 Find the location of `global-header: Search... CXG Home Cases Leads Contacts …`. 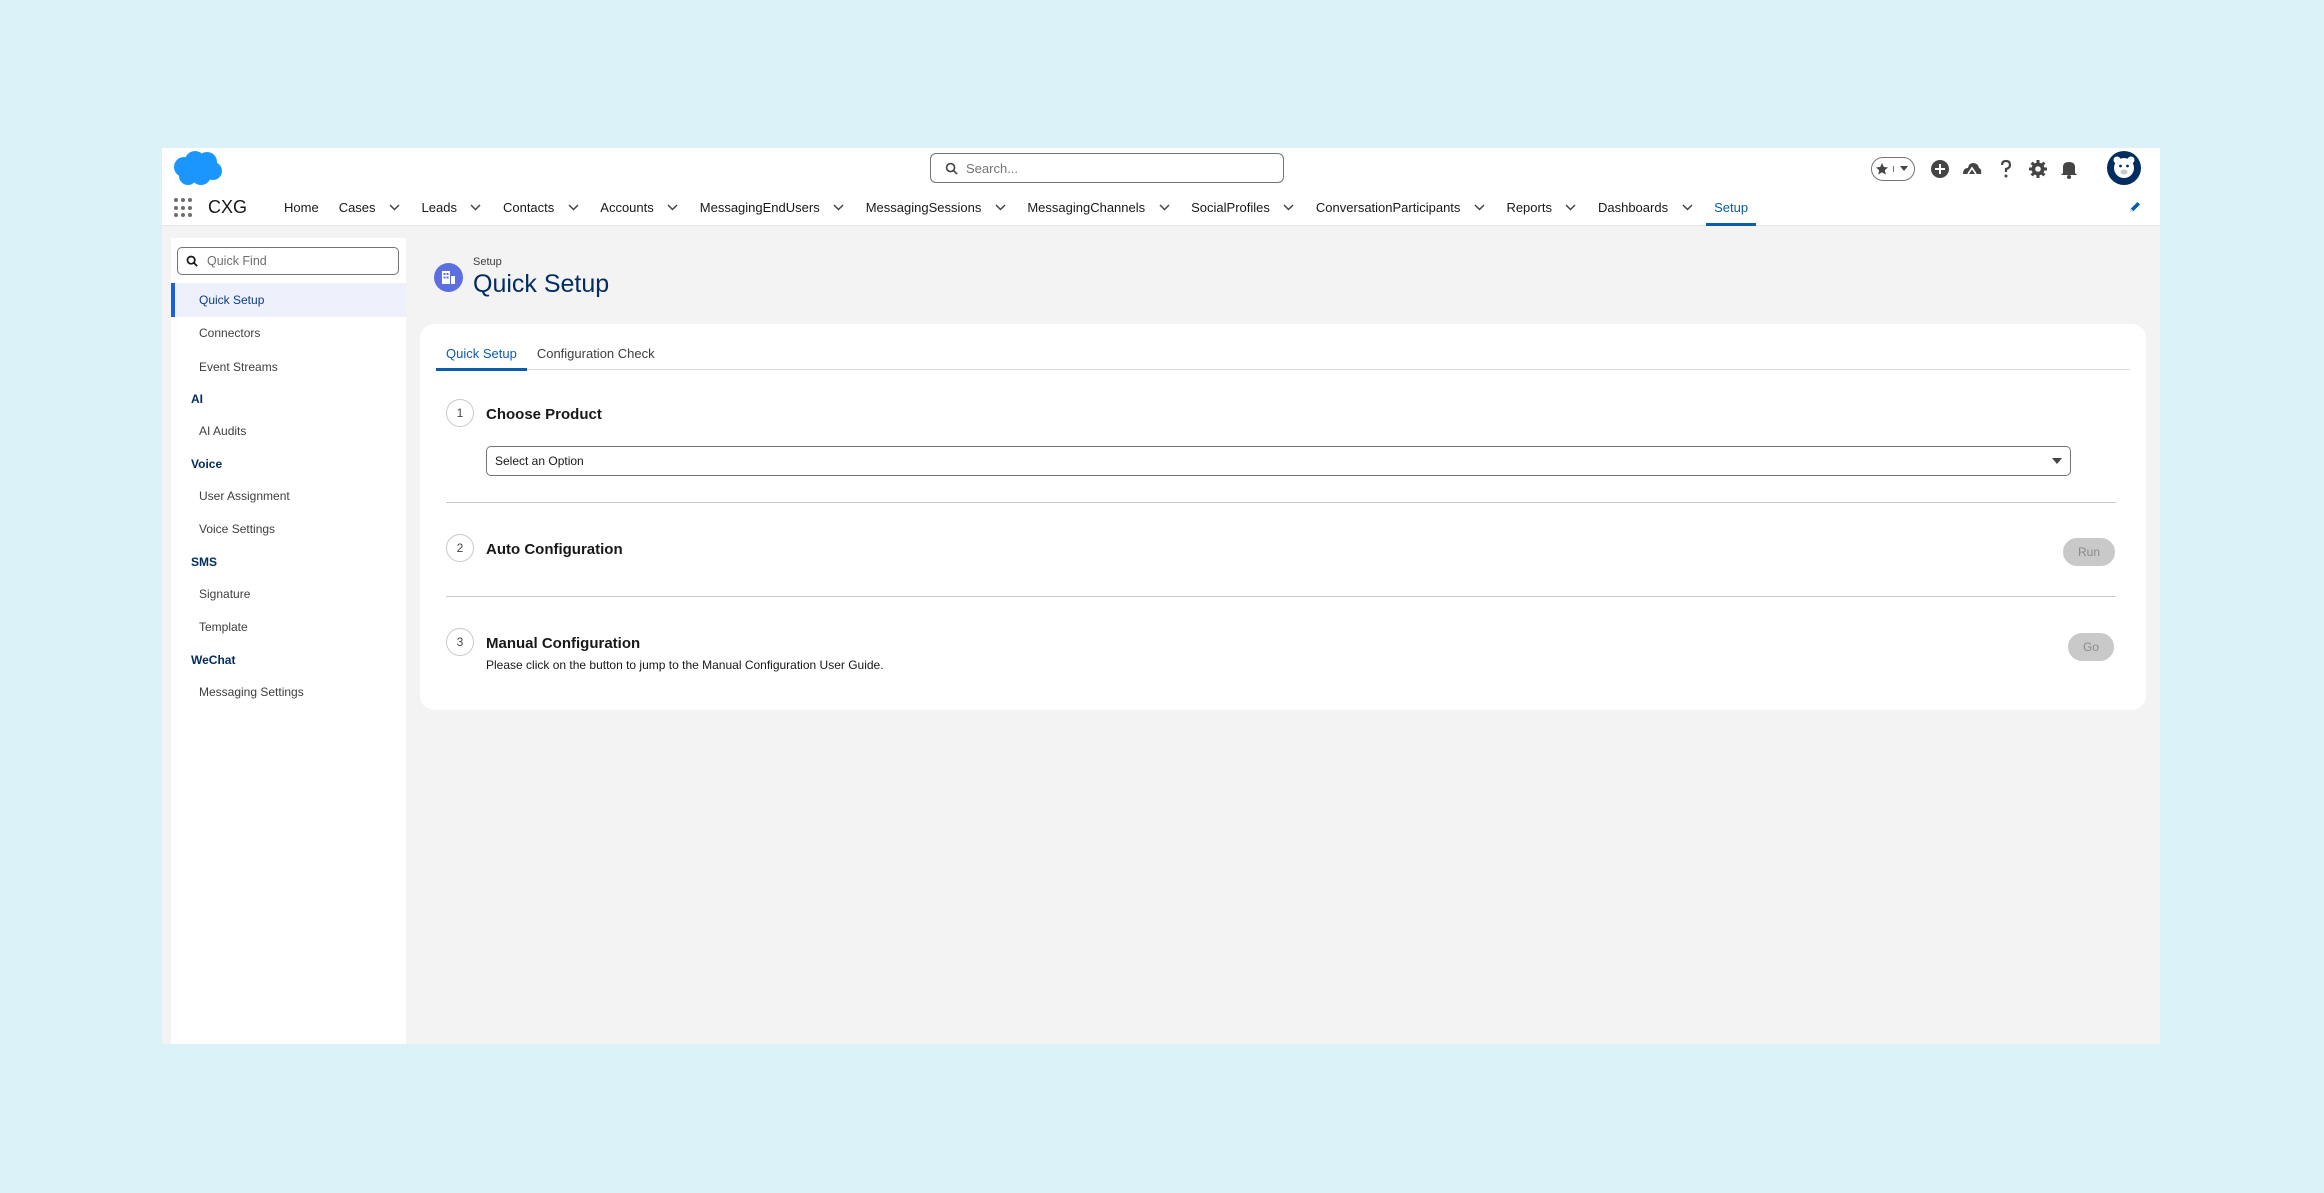

global-header: Search... CXG Home Cases Leads Contacts … is located at coordinates (1161, 187).